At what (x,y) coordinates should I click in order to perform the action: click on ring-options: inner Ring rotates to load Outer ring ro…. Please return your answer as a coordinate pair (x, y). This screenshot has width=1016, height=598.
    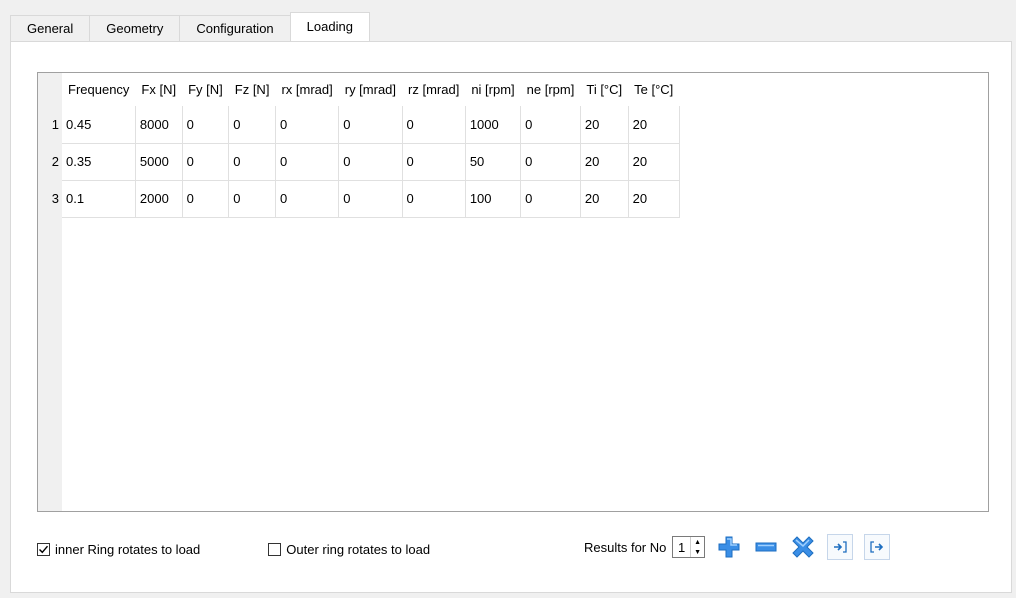
    Looking at the image, I should click on (233, 549).